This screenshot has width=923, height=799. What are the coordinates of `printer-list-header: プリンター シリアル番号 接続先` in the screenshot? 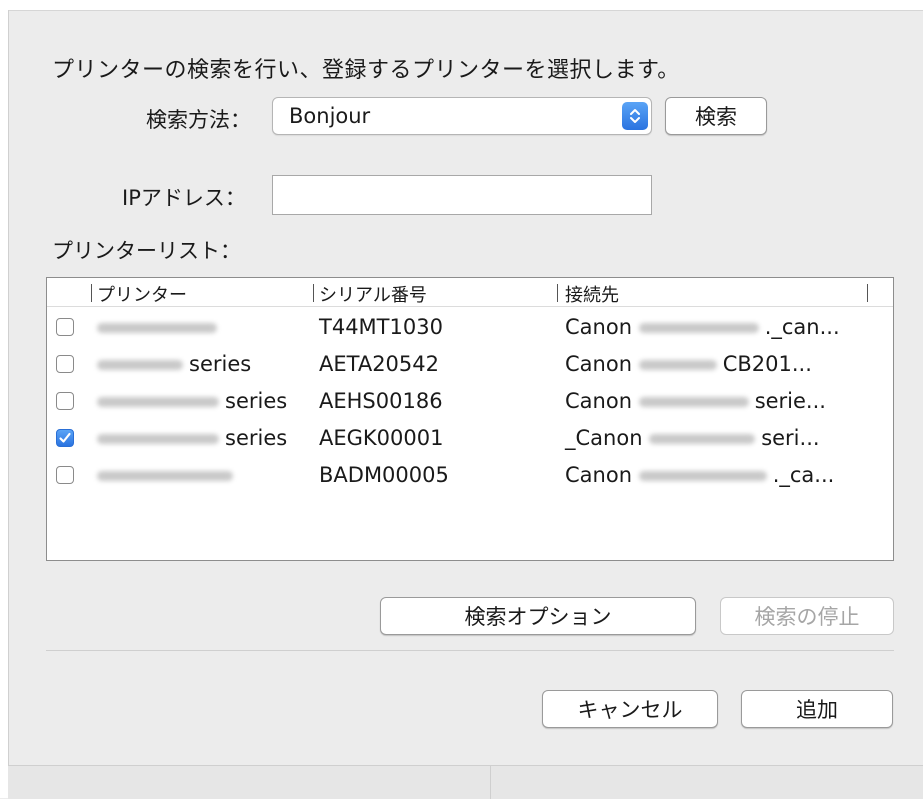 It's located at (470, 292).